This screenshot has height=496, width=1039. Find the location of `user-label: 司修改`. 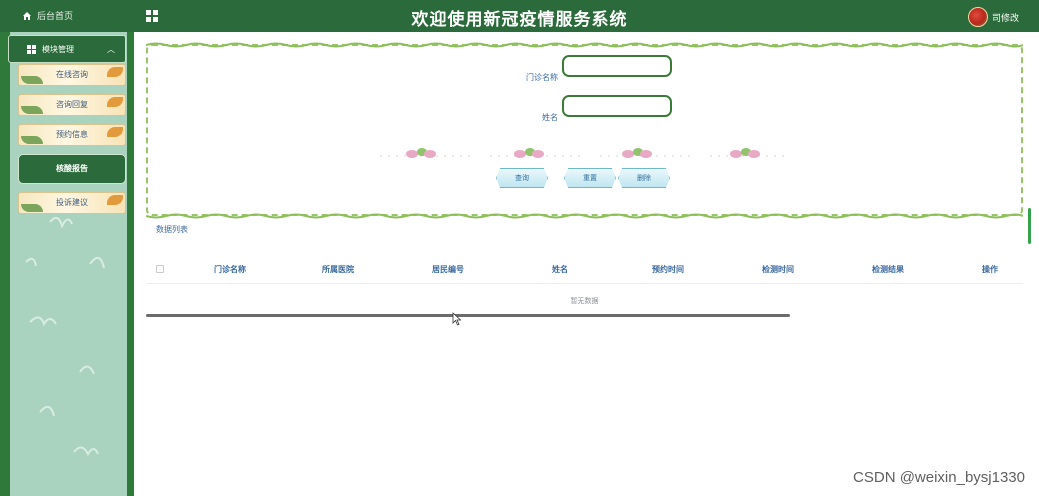

user-label: 司修改 is located at coordinates (1005, 18).